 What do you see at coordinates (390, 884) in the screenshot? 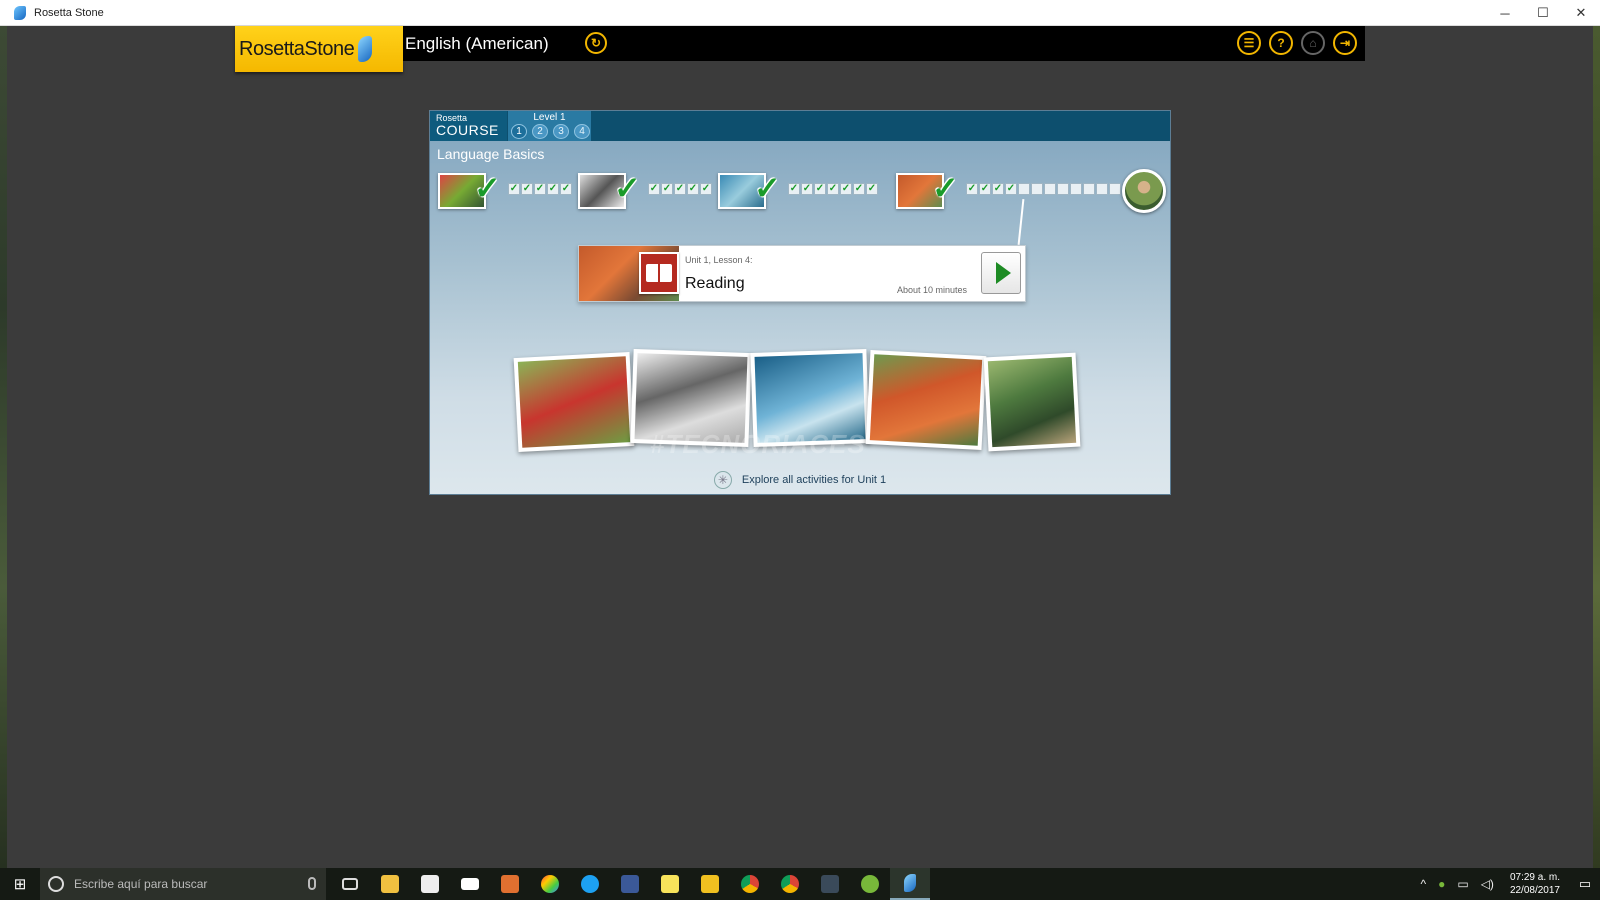
I see `file-explorer-icon` at bounding box center [390, 884].